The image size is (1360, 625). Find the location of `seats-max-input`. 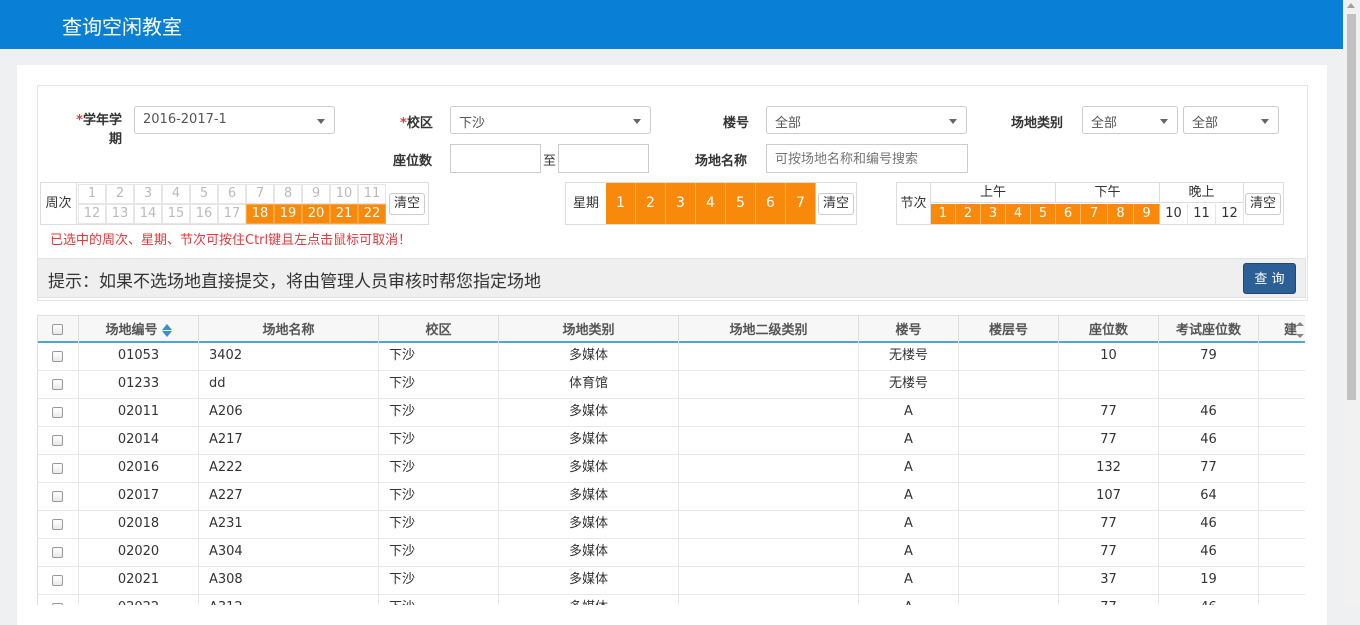

seats-max-input is located at coordinates (603, 158).